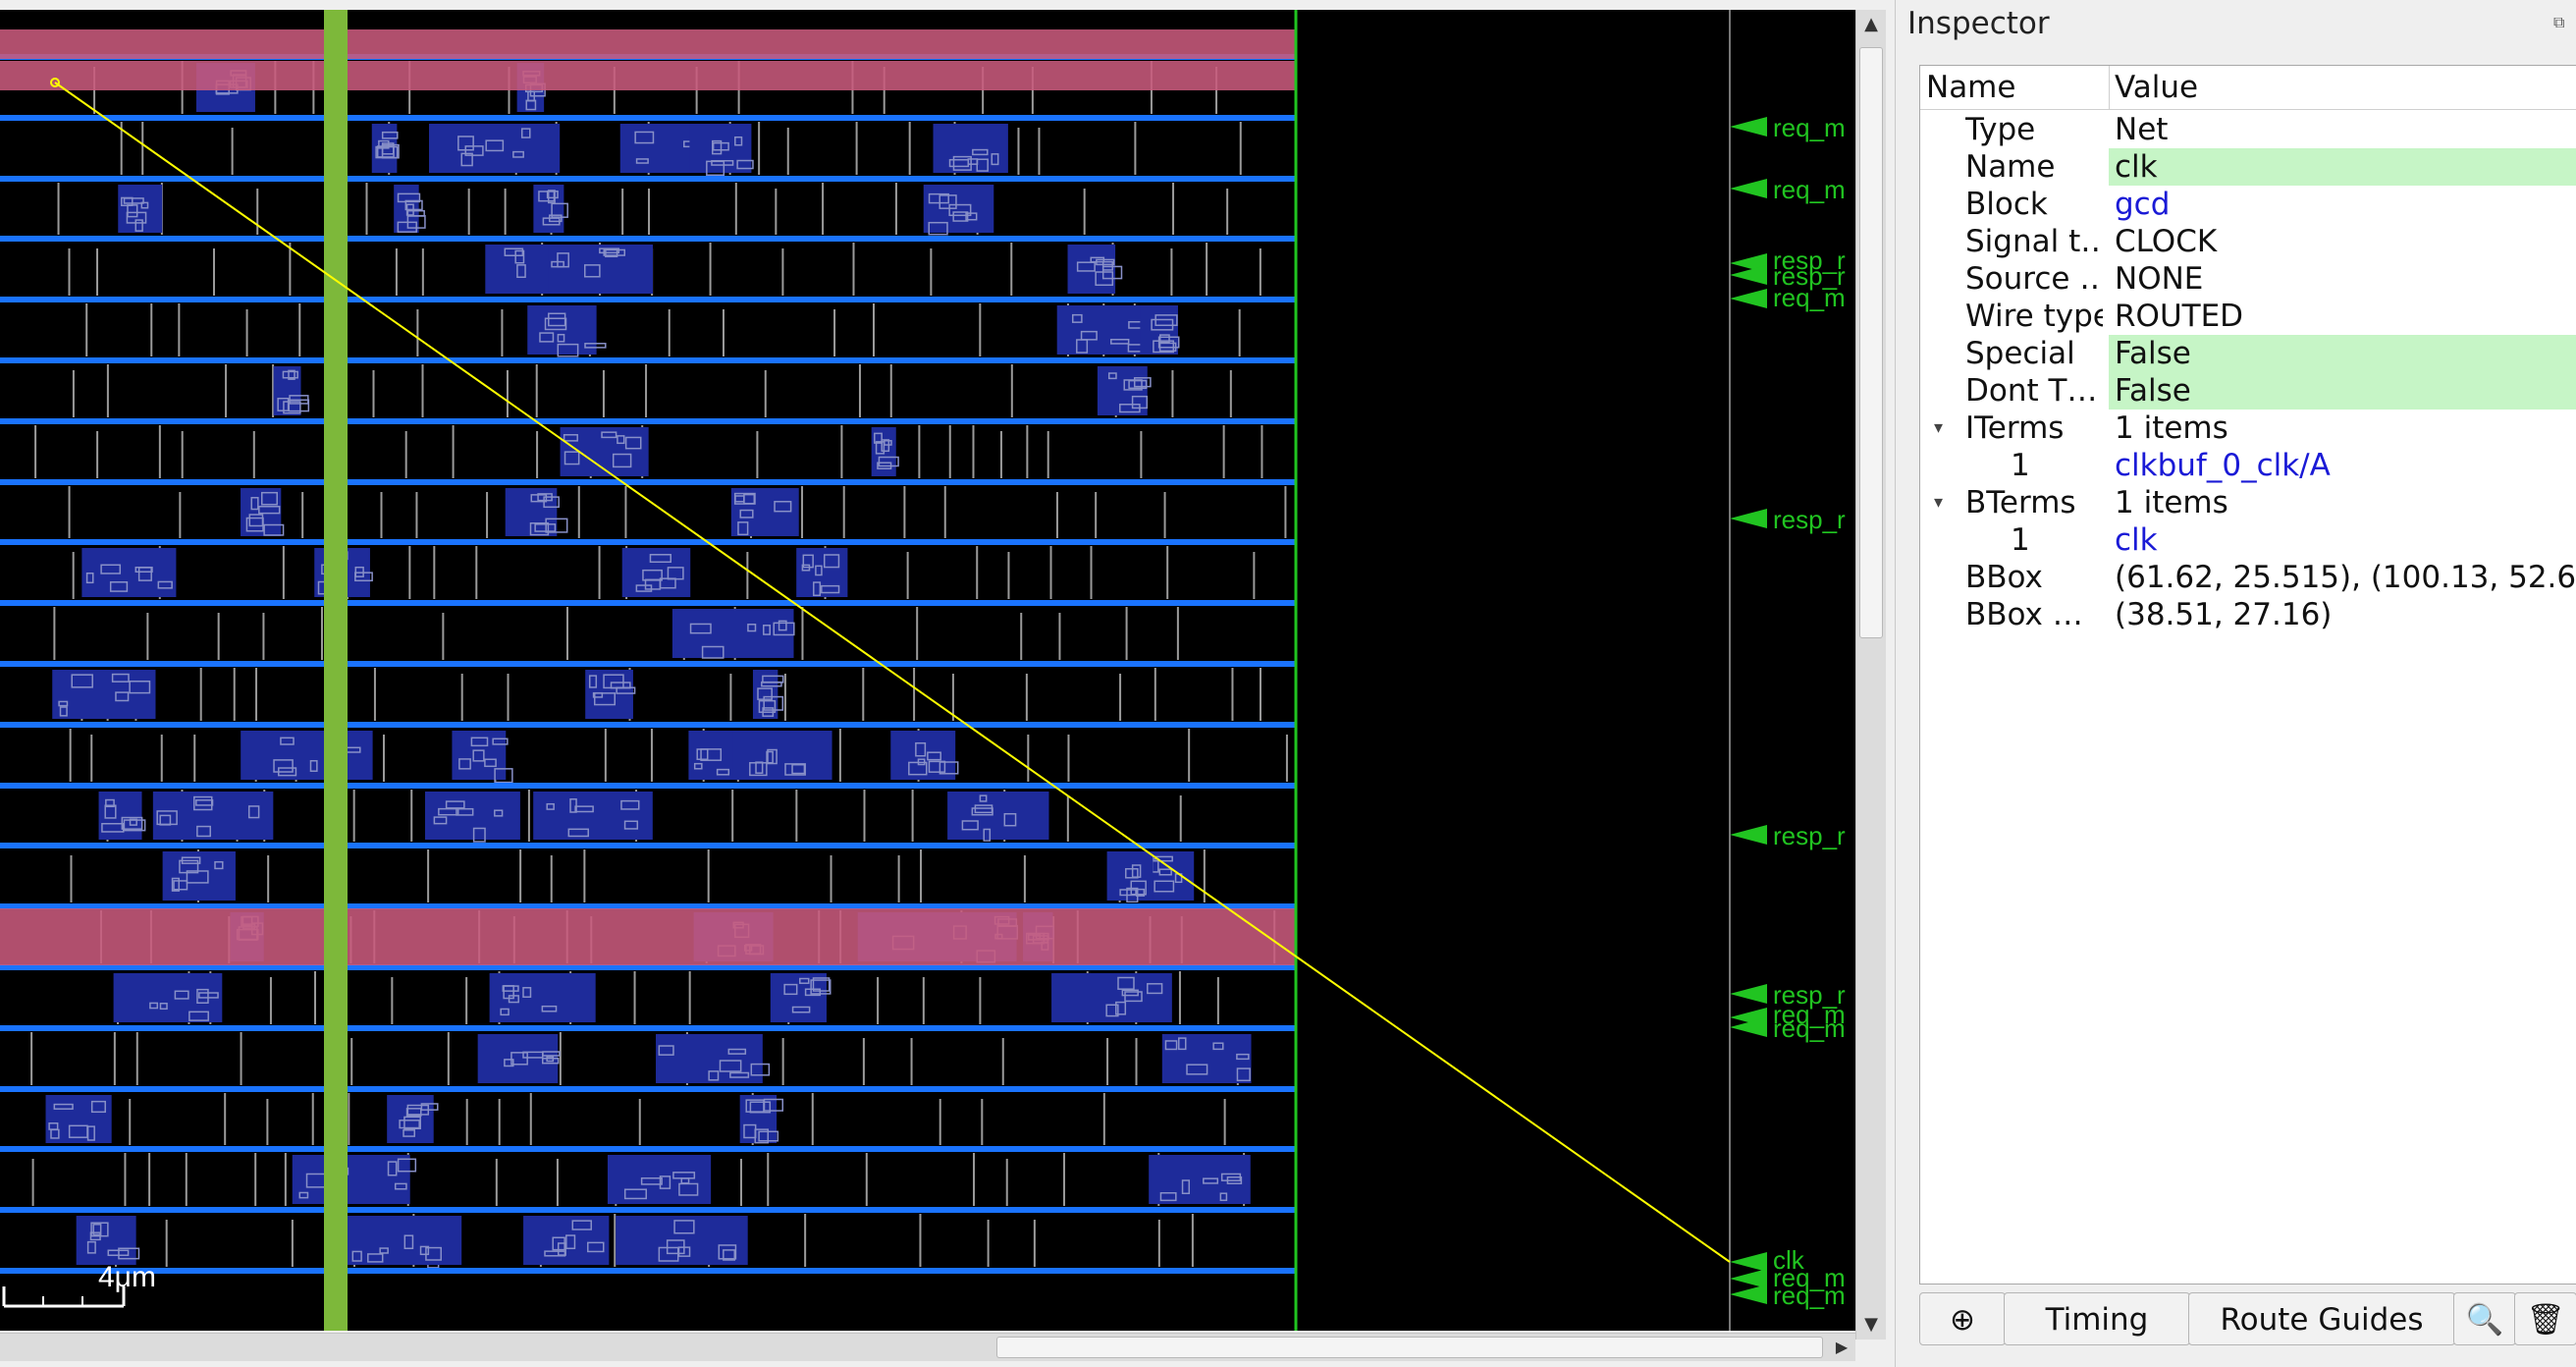 This screenshot has width=2576, height=1367. Describe the element at coordinates (2006, 204) in the screenshot. I see `property-name: Block` at that location.